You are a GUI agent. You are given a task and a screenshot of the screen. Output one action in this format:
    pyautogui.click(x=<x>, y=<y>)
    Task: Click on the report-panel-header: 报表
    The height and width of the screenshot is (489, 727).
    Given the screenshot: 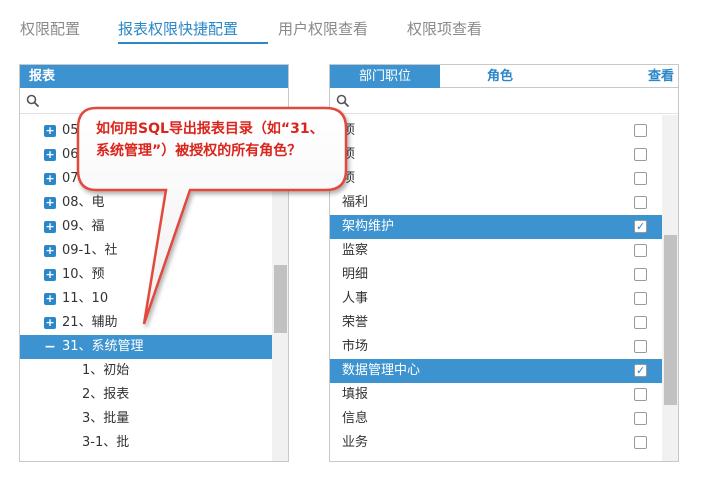 What is the action you would take?
    pyautogui.click(x=154, y=76)
    